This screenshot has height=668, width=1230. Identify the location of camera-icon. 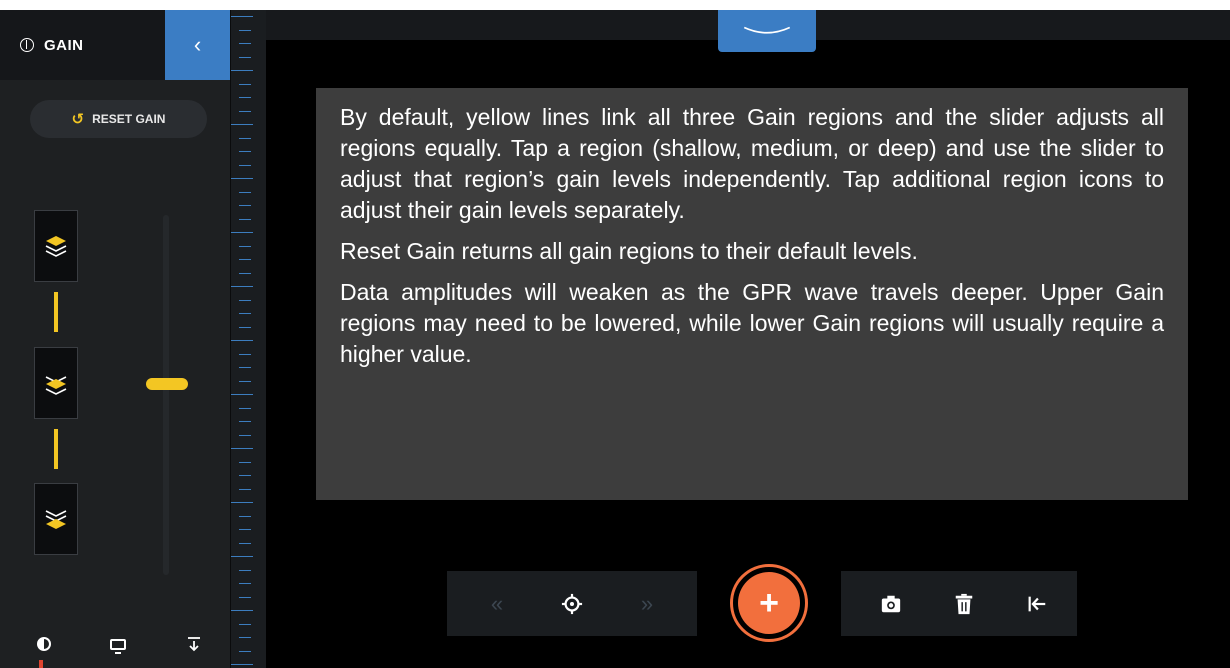
(891, 603).